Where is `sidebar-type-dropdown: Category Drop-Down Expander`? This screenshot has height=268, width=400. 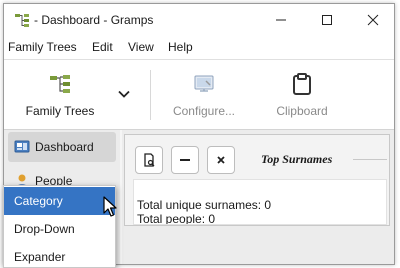 sidebar-type-dropdown: Category Drop-Down Expander is located at coordinates (59, 226).